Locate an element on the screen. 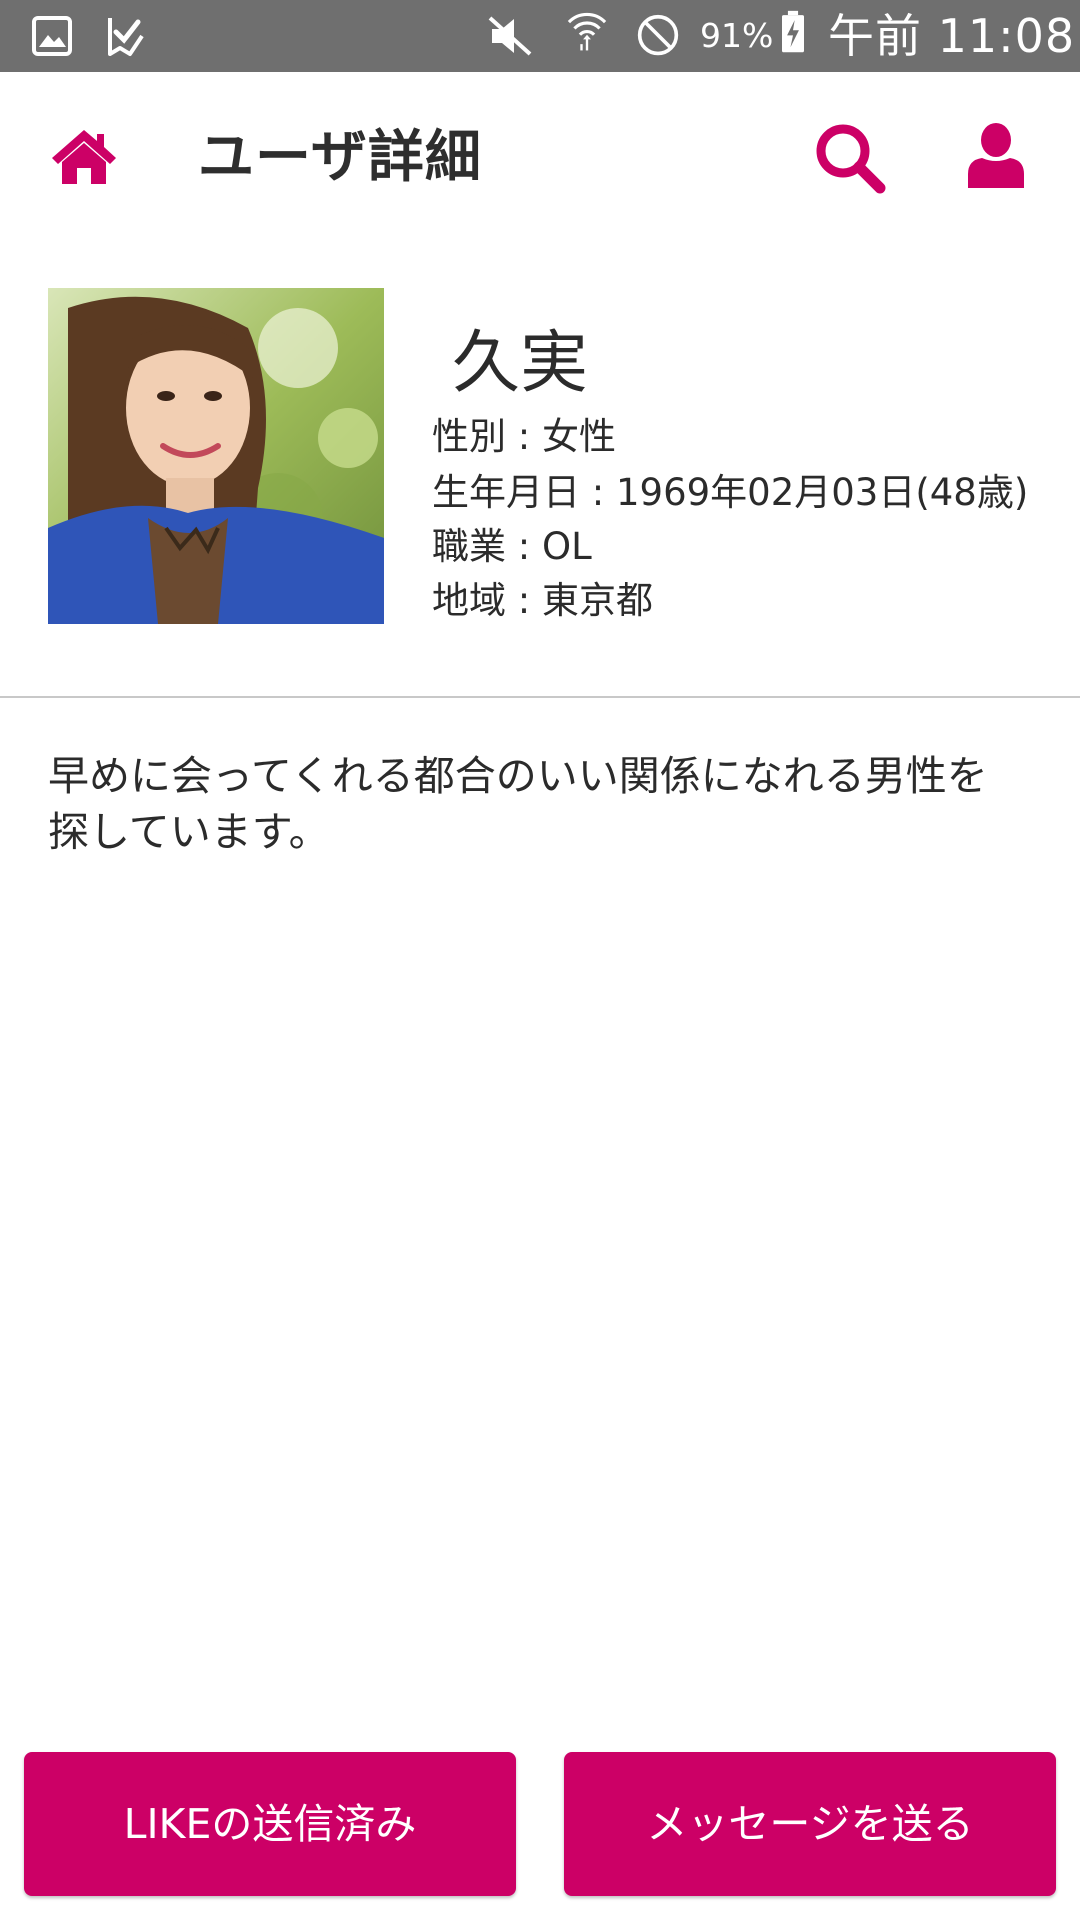  search-icon is located at coordinates (850, 158).